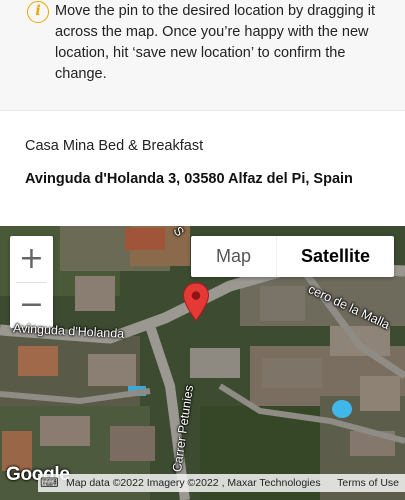  Describe the element at coordinates (371, 483) in the screenshot. I see `terms-of-use-link: Terms of Use` at that location.